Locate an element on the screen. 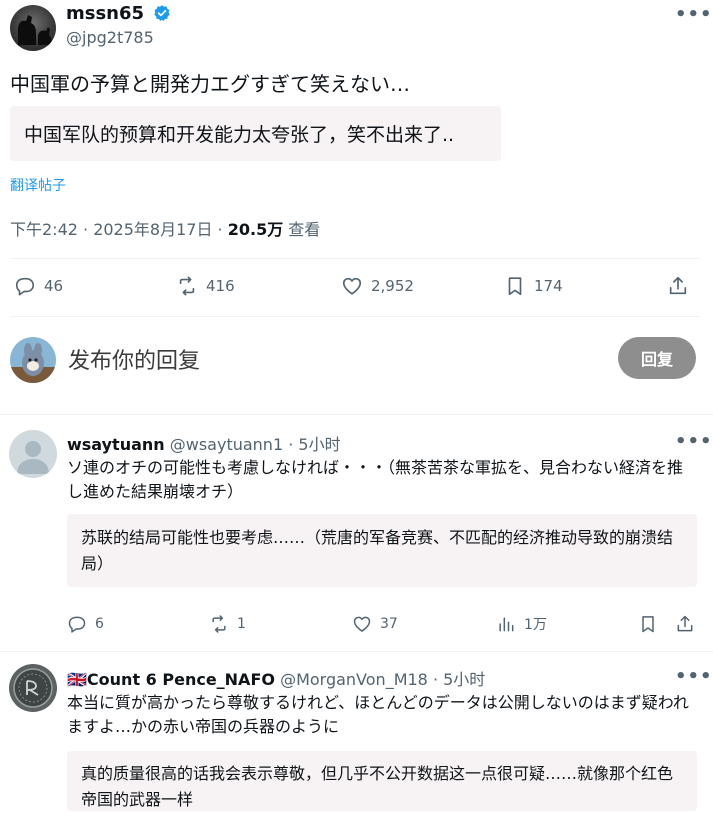  author-handle: @jpg2t785 is located at coordinates (110, 37).